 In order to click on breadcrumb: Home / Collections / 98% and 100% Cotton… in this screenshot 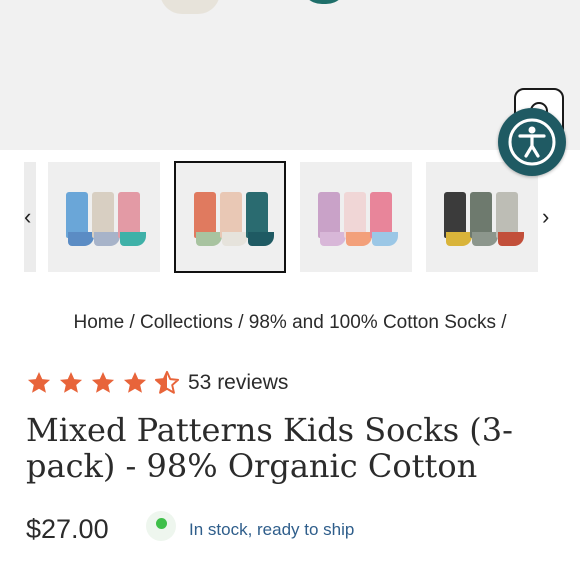, I will do `click(290, 323)`.